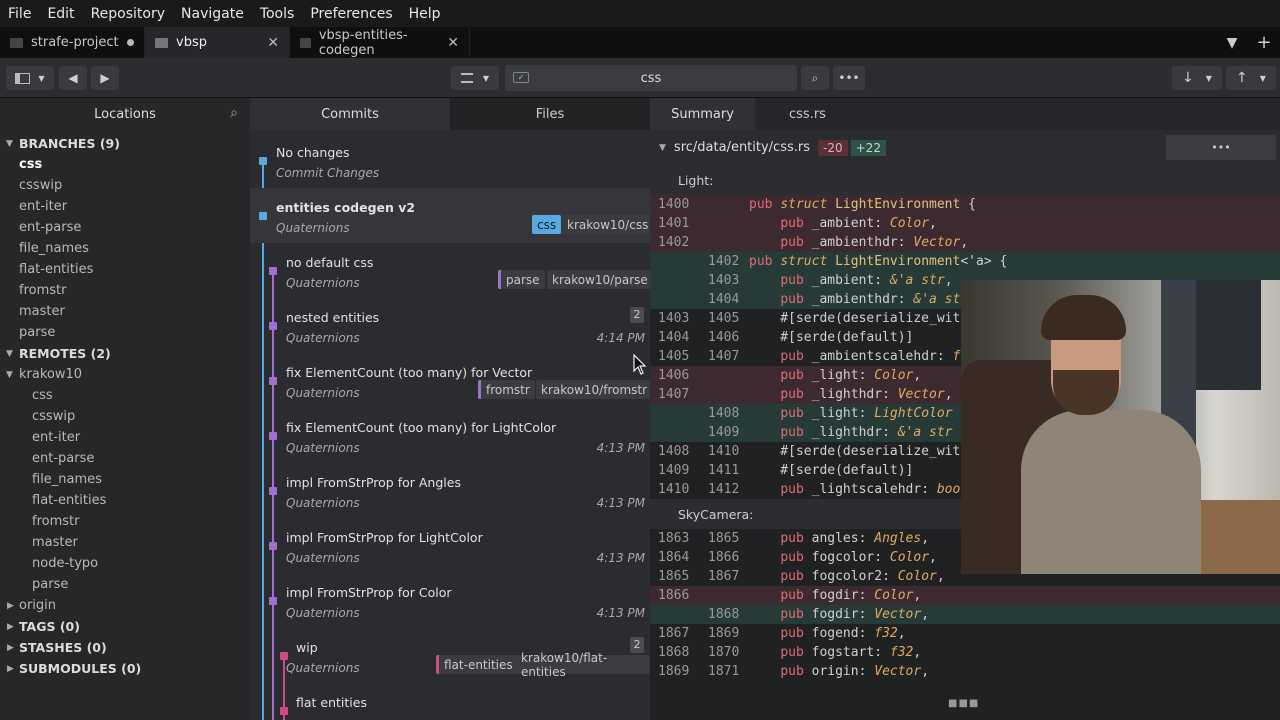  I want to click on menu-repository: Repository, so click(128, 14).